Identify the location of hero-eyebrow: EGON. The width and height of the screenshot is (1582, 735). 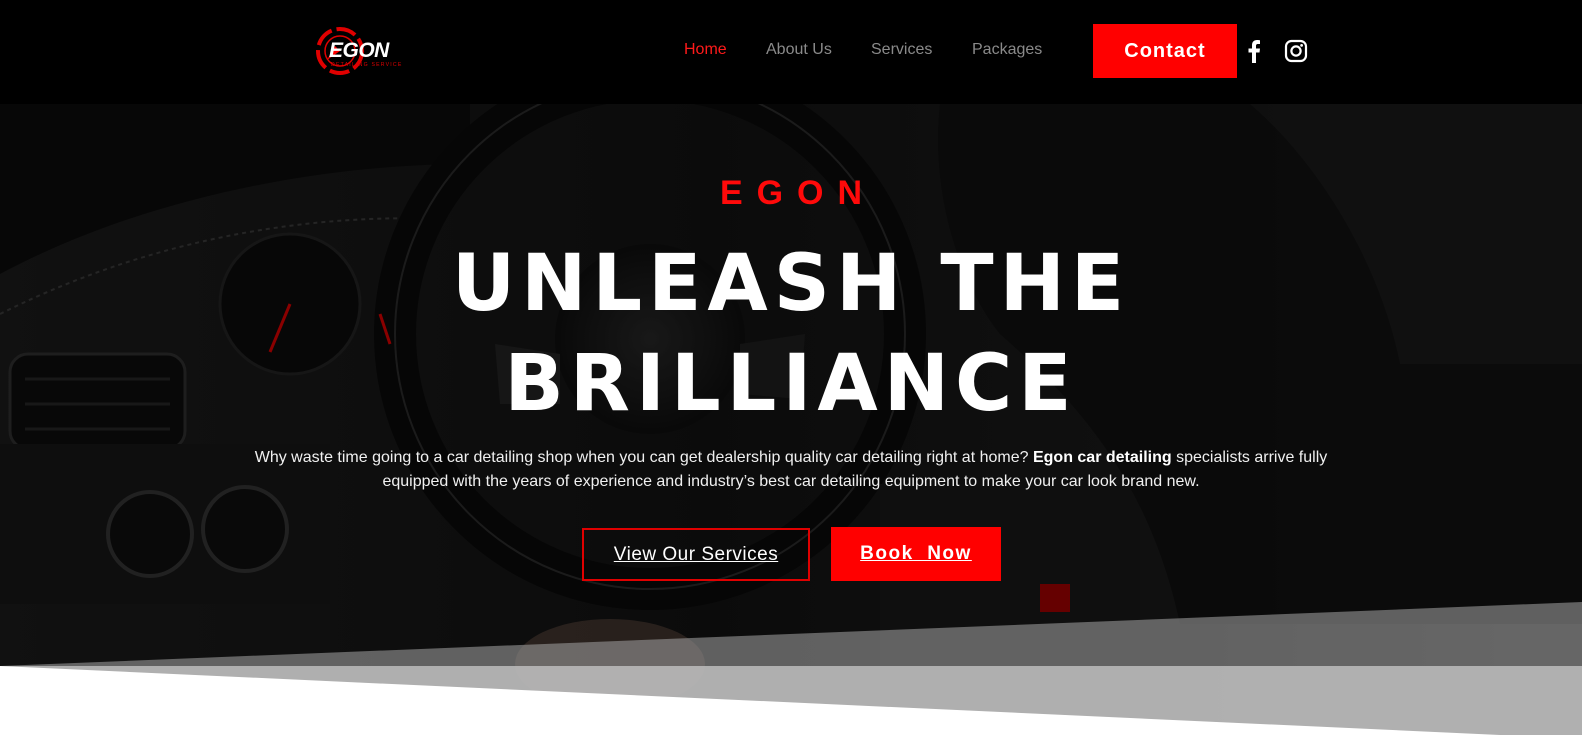
(798, 193).